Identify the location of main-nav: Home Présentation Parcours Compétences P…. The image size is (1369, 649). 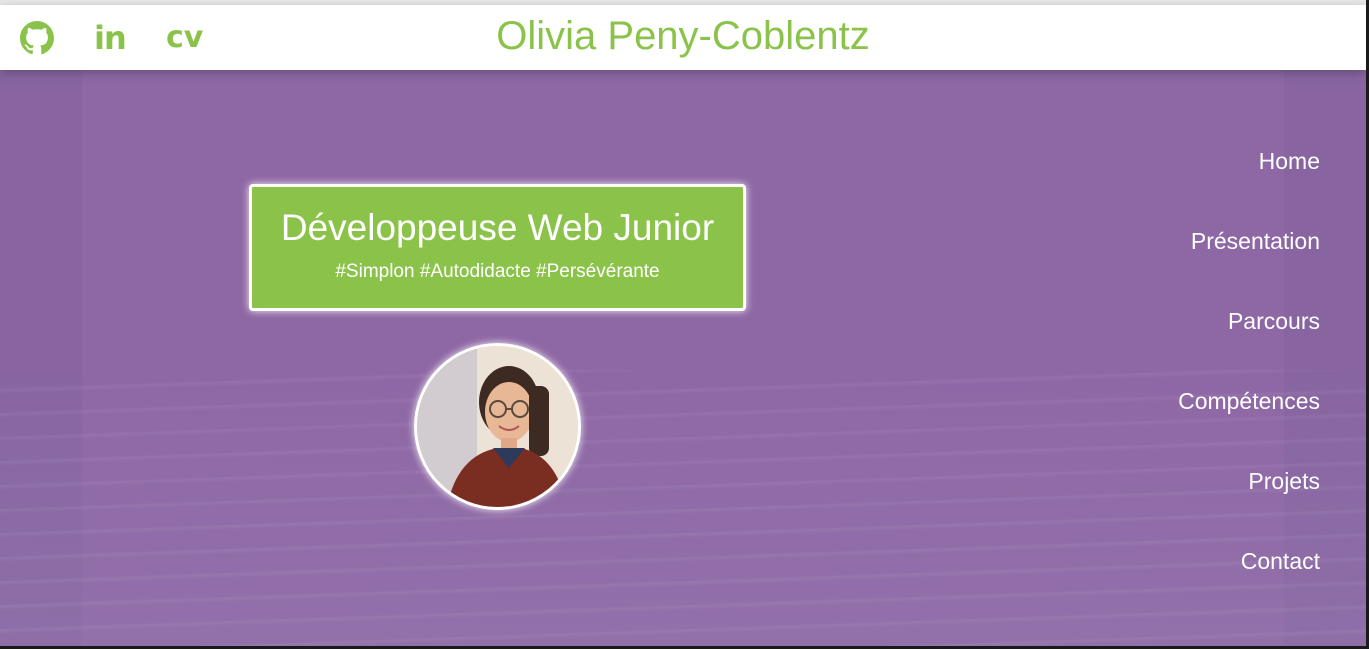
(1190, 370).